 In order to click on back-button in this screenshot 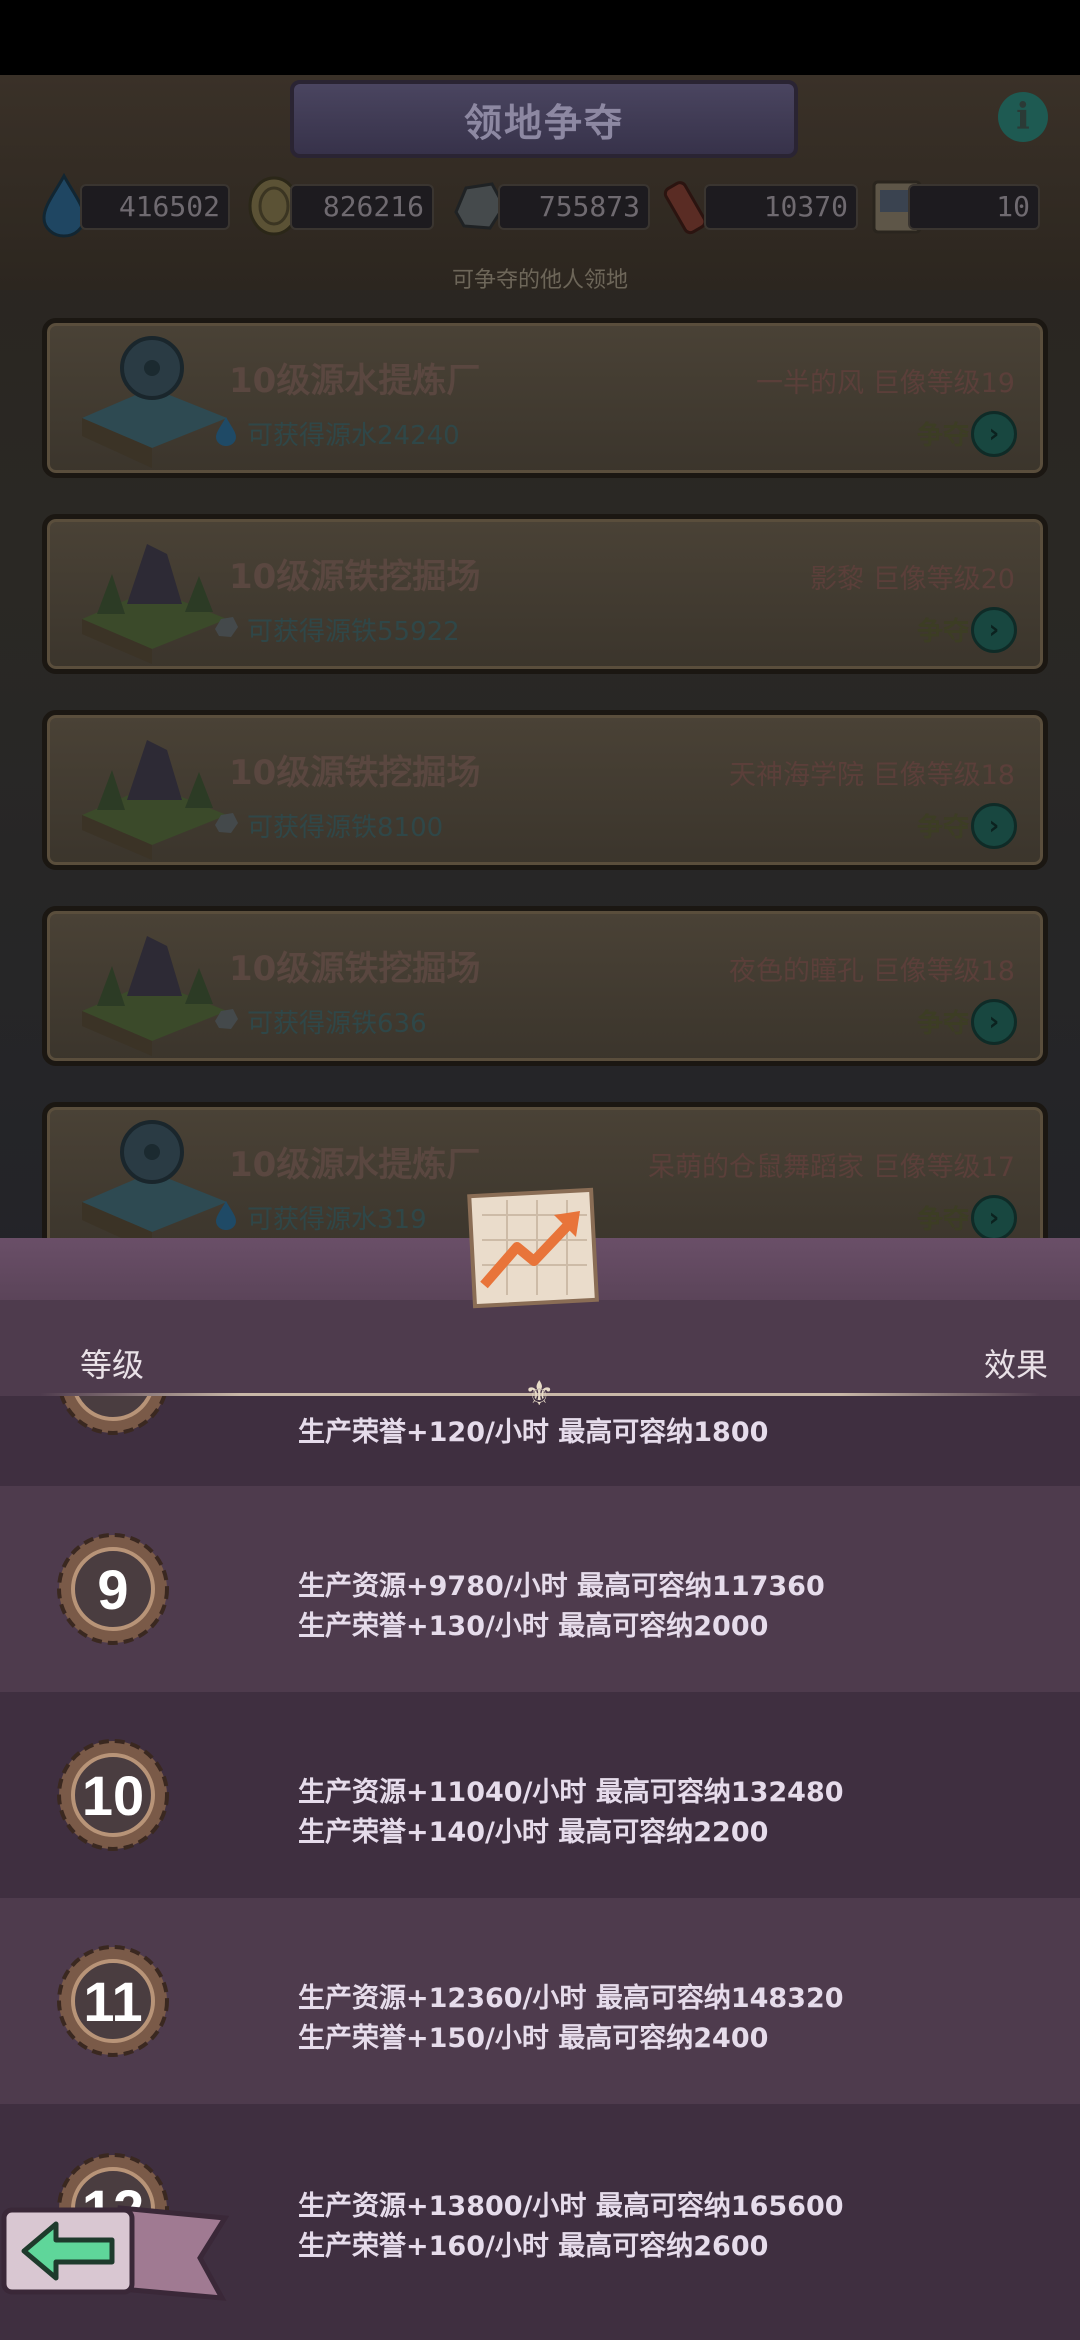, I will do `click(115, 2252)`.